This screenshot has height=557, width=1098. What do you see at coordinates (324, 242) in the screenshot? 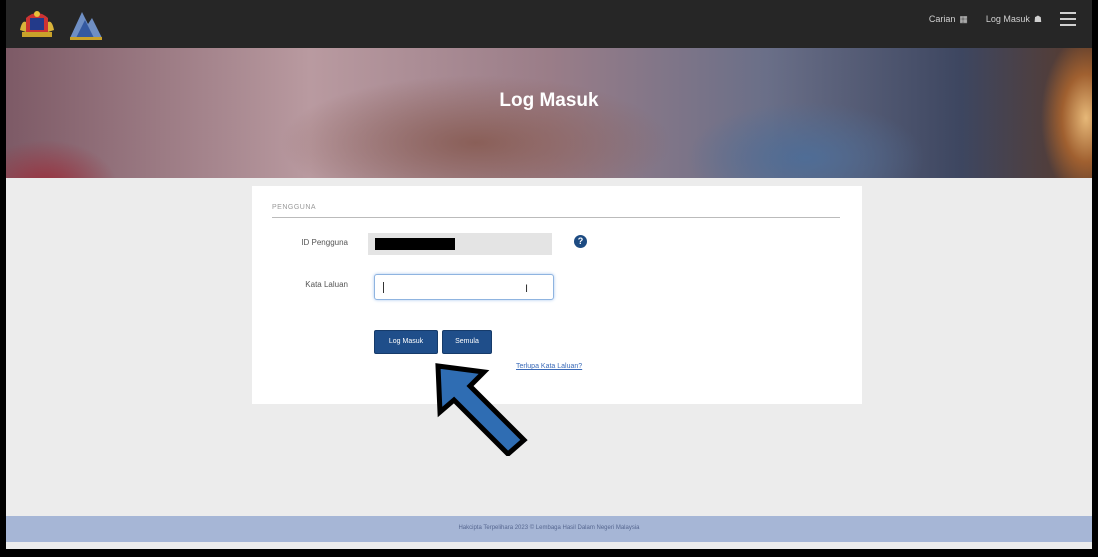
I see `user-id-label: ID Pengguna` at bounding box center [324, 242].